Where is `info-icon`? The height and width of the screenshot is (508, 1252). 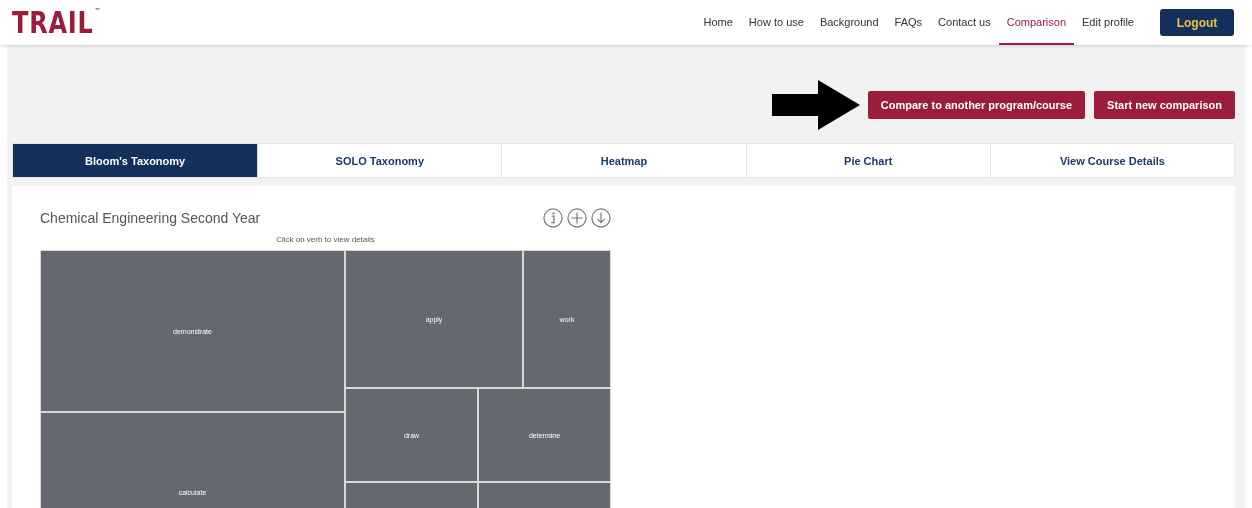
info-icon is located at coordinates (553, 218).